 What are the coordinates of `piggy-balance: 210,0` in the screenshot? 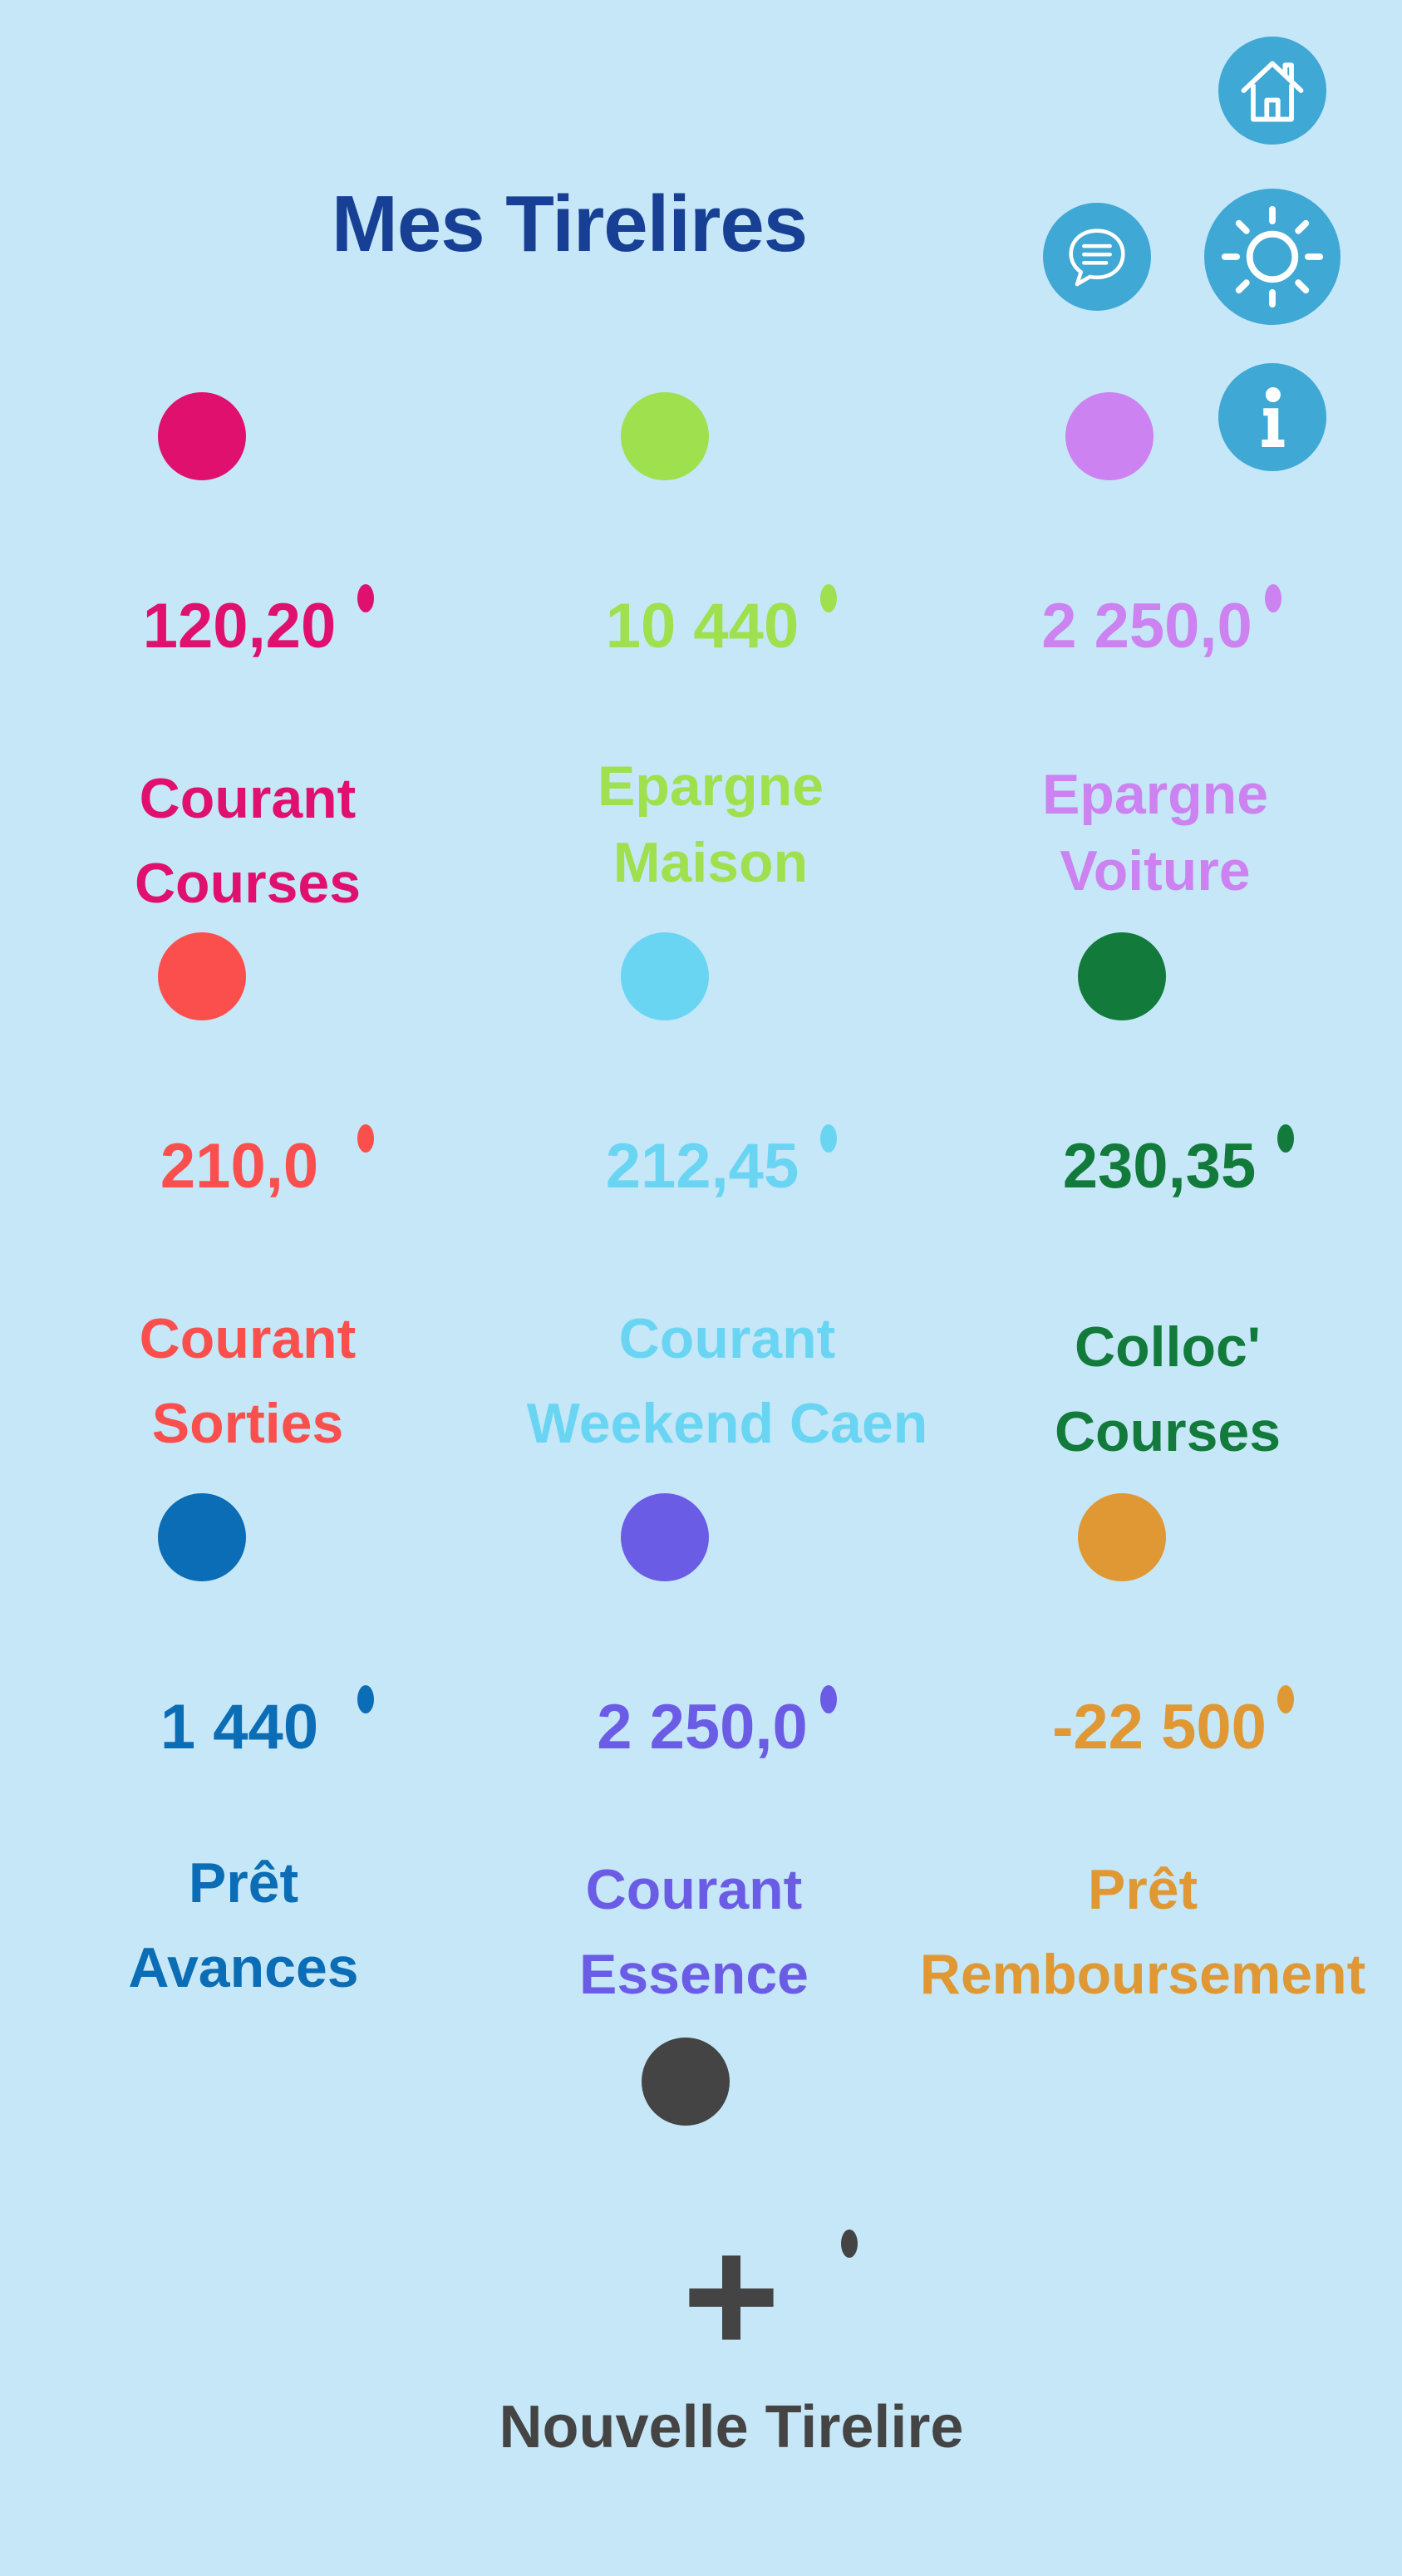 It's located at (240, 1166).